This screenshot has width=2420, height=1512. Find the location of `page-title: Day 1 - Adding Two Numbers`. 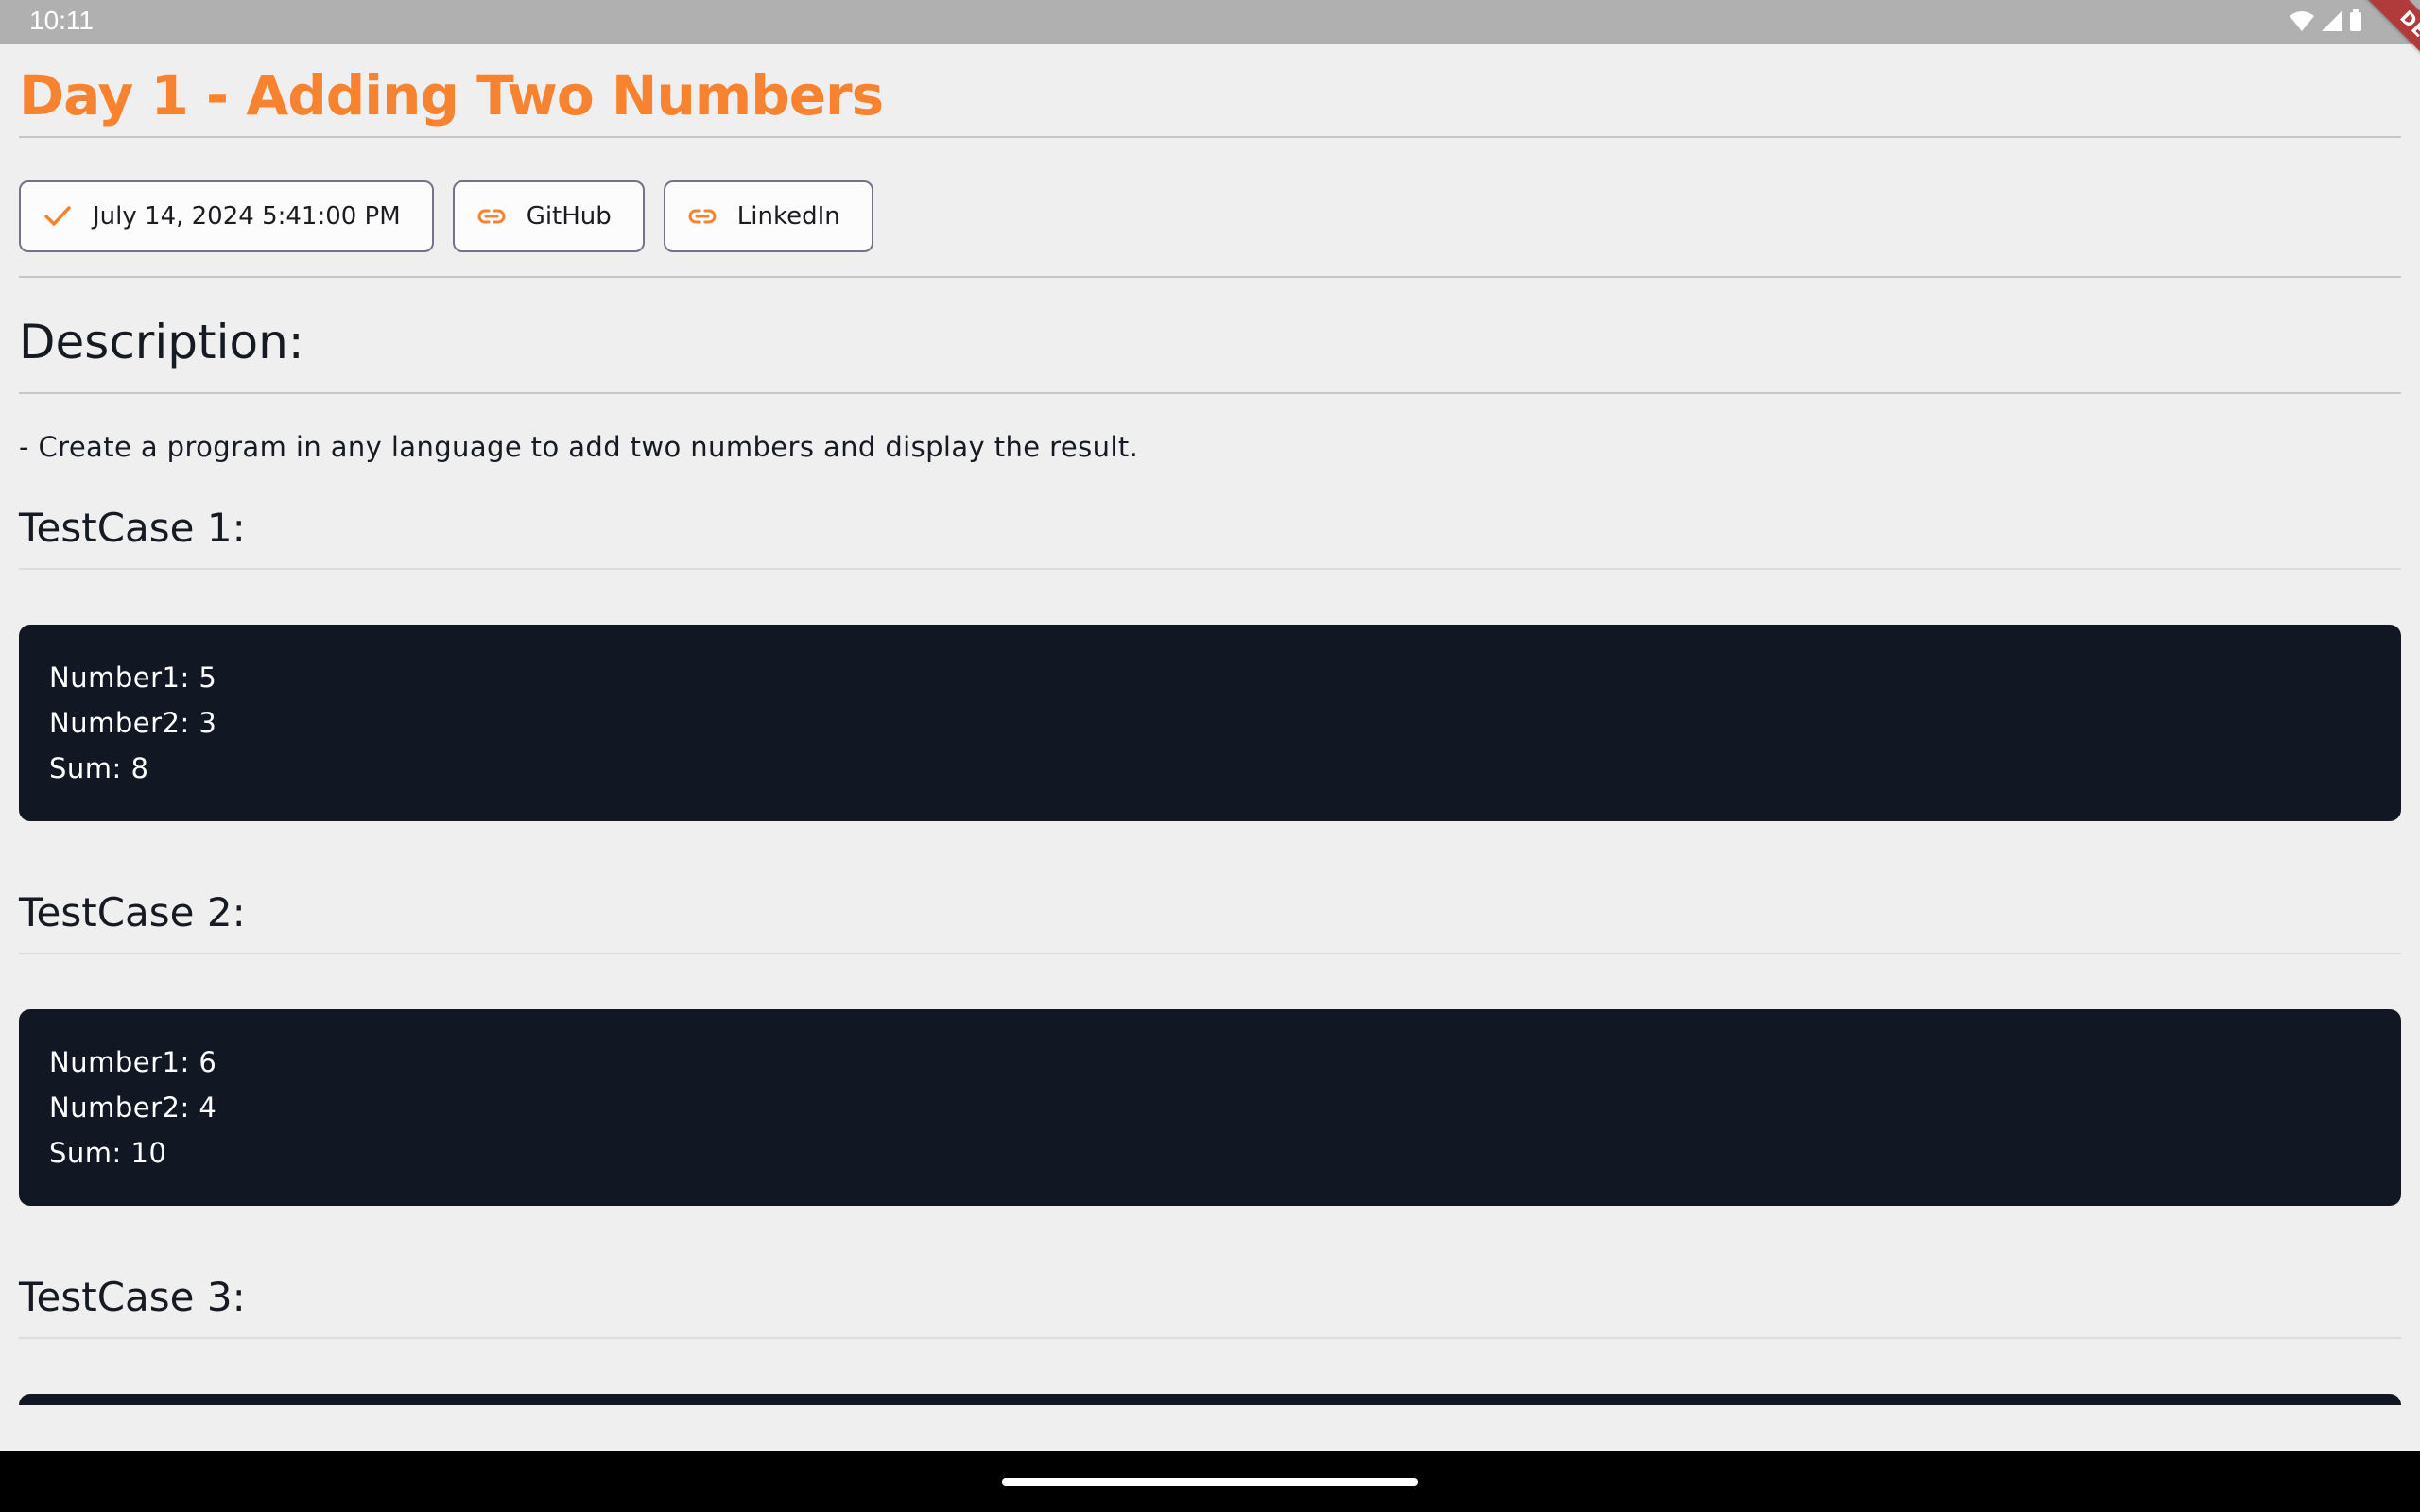

page-title: Day 1 - Adding Two Numbers is located at coordinates (451, 95).